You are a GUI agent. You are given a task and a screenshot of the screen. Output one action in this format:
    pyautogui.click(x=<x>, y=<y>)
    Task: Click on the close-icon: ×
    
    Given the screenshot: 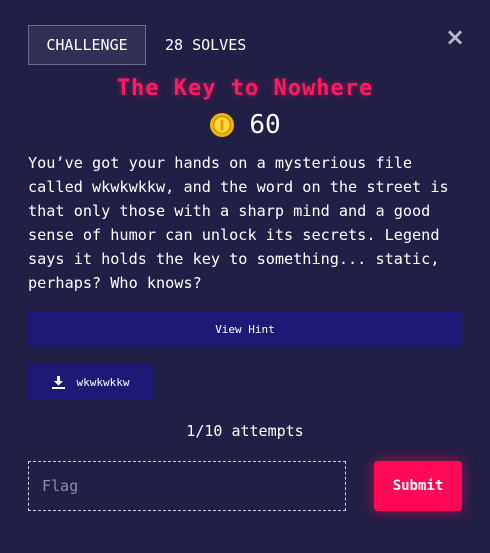 What is the action you would take?
    pyautogui.click(x=455, y=37)
    